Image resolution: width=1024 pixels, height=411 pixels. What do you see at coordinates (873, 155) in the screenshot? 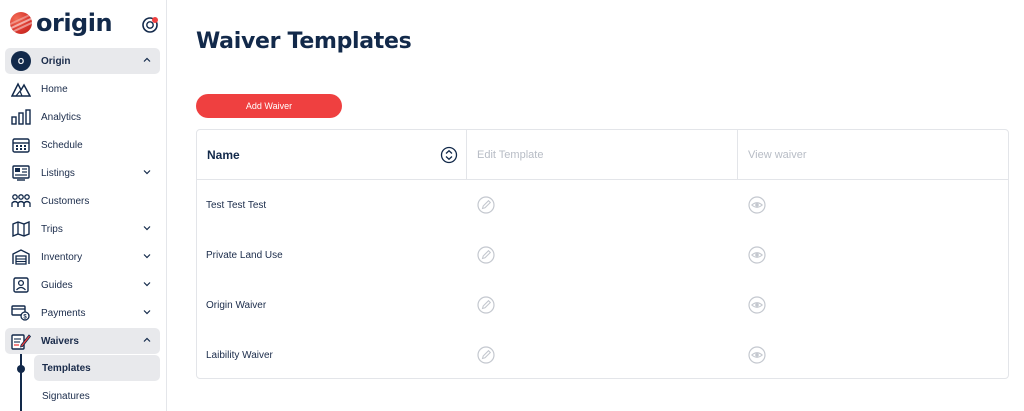
I see `column-header-view-waiver: View waiver` at bounding box center [873, 155].